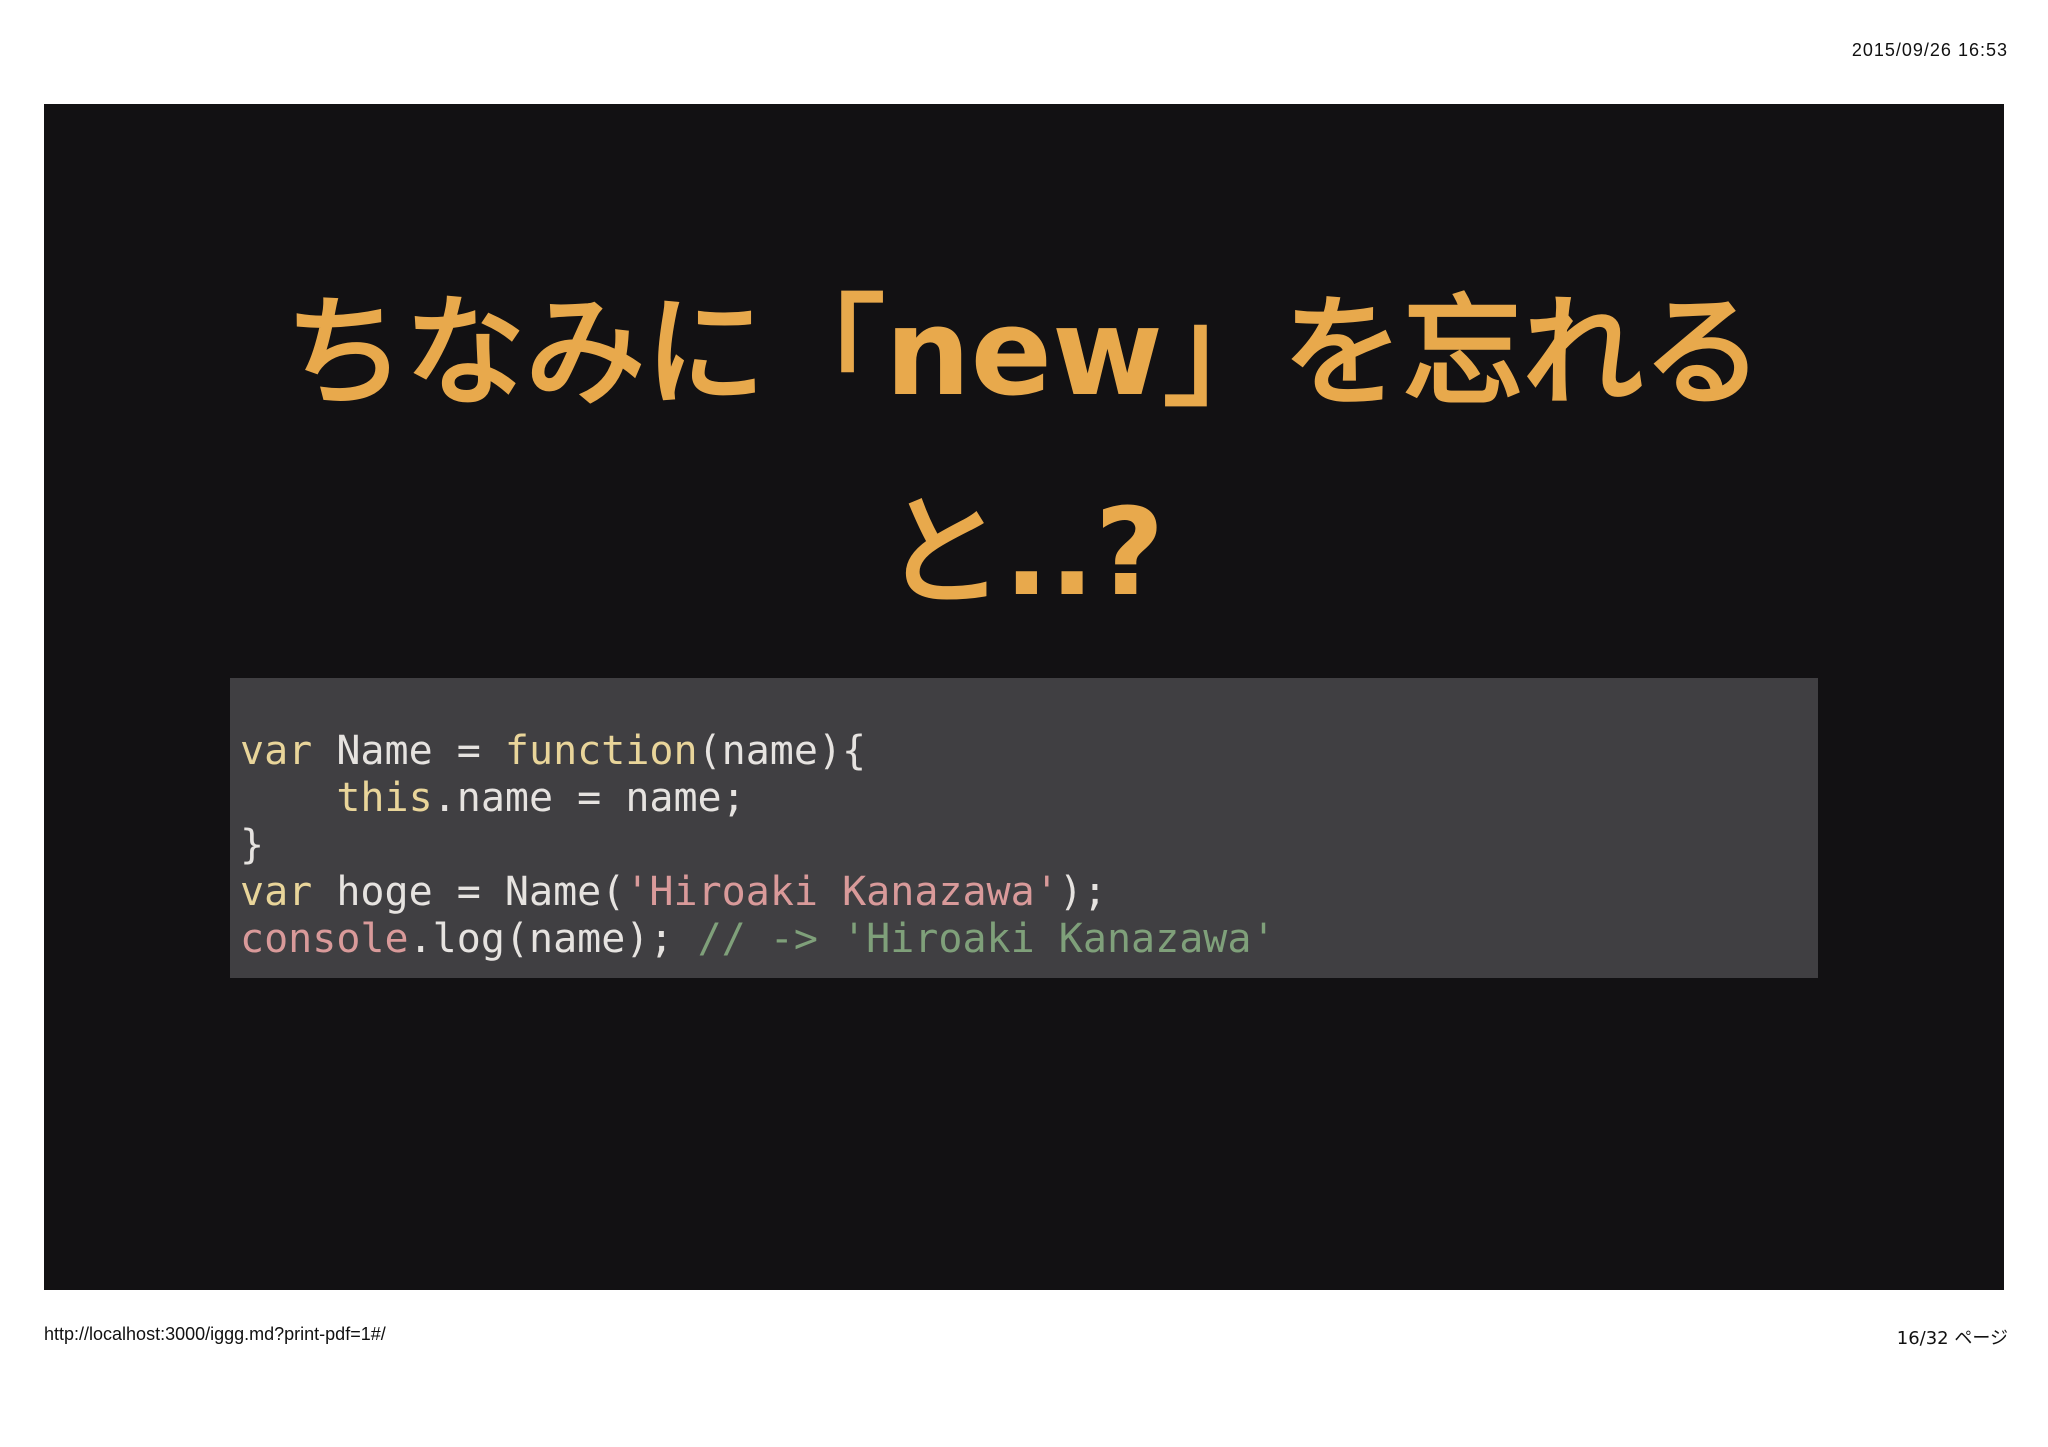 The image size is (2048, 1447). What do you see at coordinates (408, 751) in the screenshot?
I see `code-token: Name =` at bounding box center [408, 751].